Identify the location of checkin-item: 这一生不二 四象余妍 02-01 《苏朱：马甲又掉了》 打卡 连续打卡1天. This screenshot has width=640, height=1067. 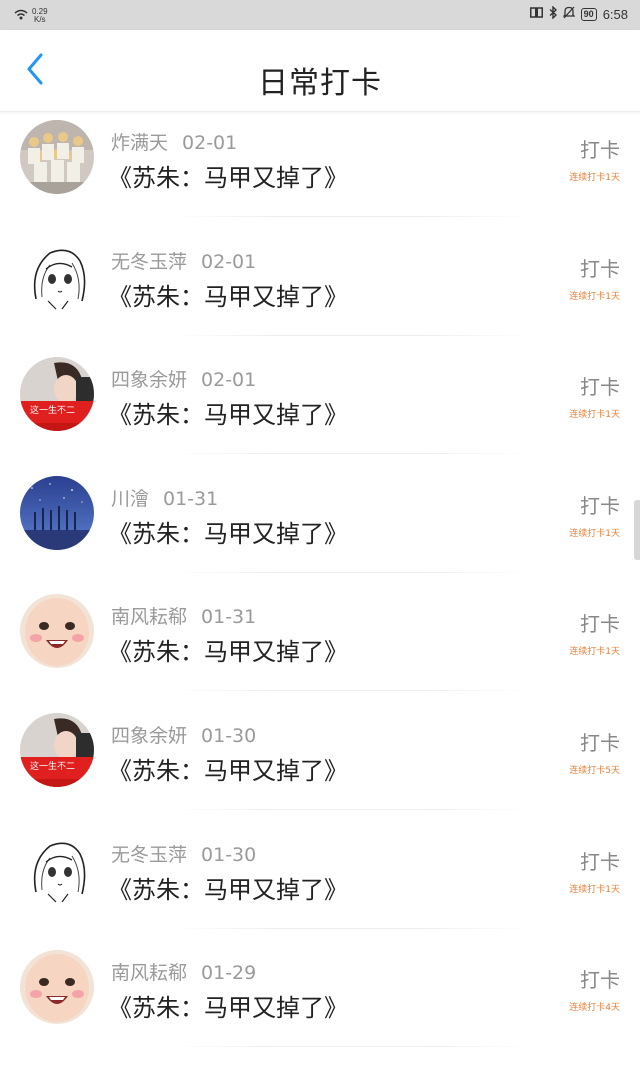
(320, 408).